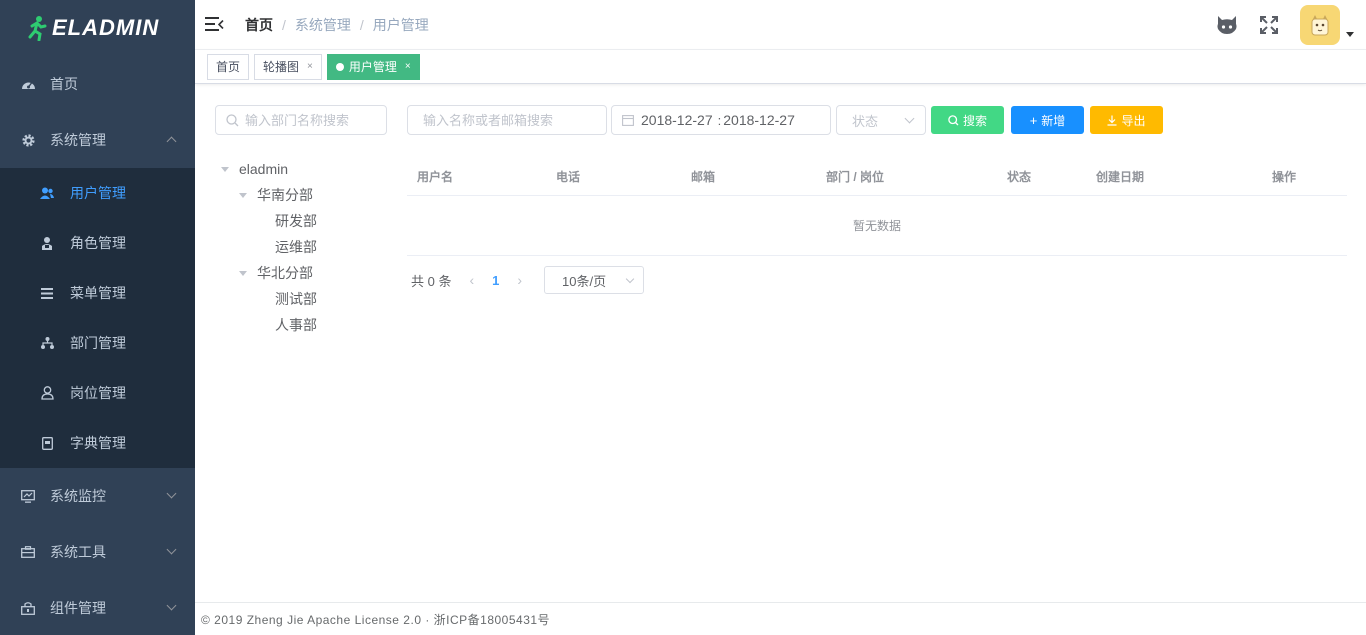  I want to click on sidebar-item-label: 系统管理, so click(78, 140).